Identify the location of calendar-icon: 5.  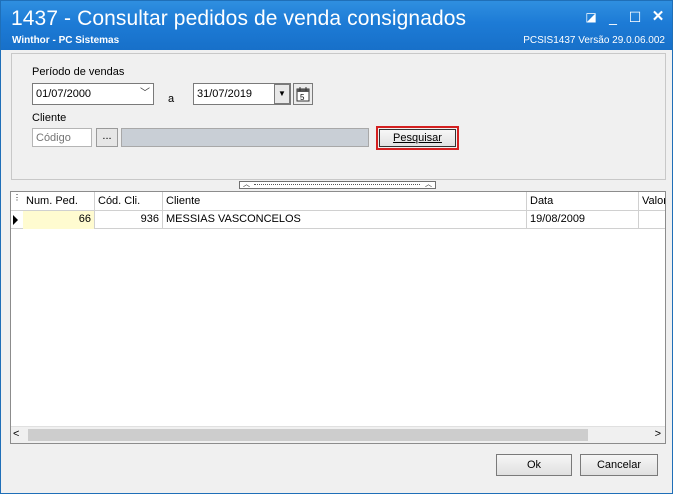
(303, 94).